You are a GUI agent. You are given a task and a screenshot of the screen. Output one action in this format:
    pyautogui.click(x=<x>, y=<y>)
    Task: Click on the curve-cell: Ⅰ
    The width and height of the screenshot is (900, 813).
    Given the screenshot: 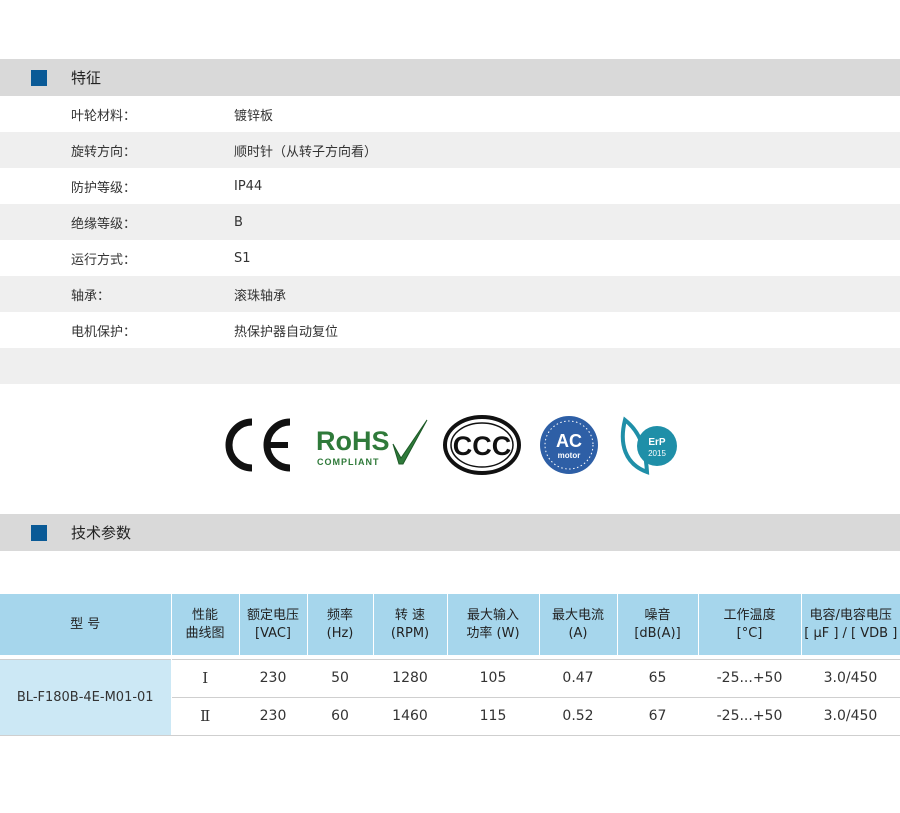 What is the action you would take?
    pyautogui.click(x=205, y=678)
    